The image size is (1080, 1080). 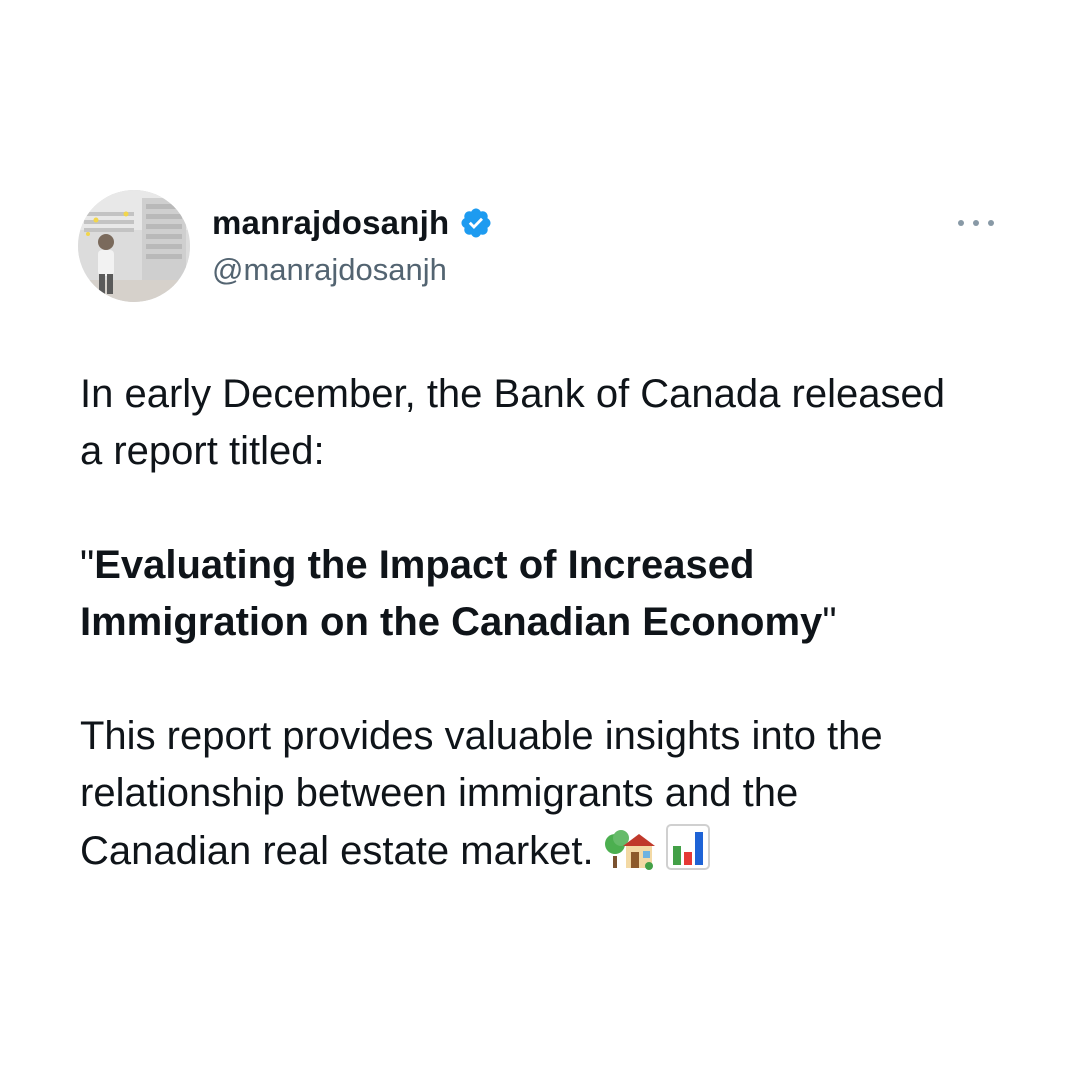 I want to click on body-line-2: relationship between immigrants and the, so click(x=439, y=793).